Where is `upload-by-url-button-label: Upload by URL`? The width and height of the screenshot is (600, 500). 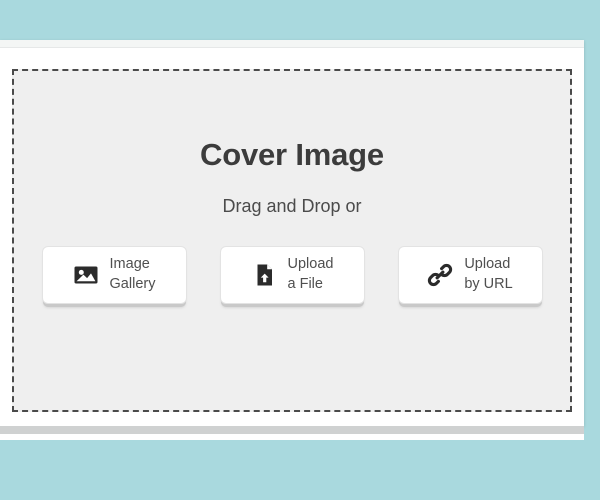
upload-by-url-button-label: Upload by URL is located at coordinates (488, 274).